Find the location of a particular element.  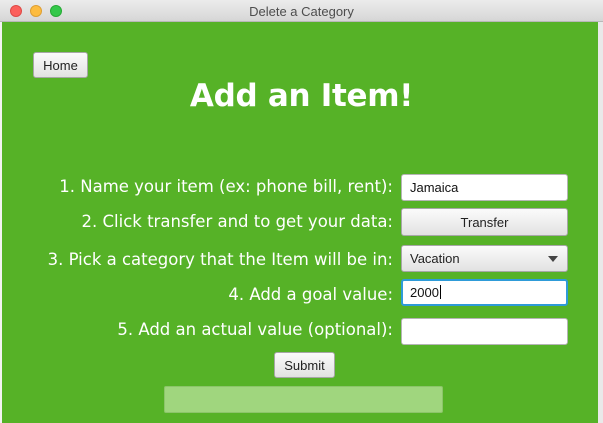

transfer-button: Transfer is located at coordinates (484, 222).